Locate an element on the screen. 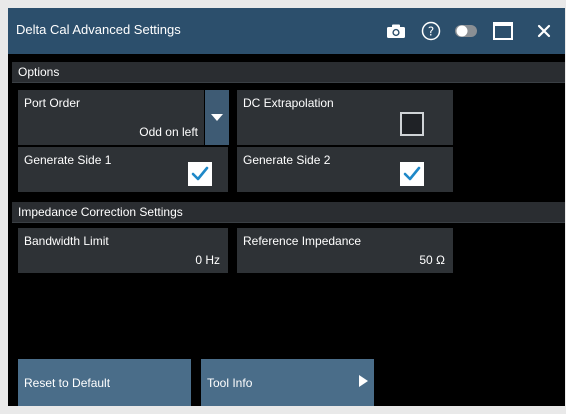  impedance-section-label: Impedance Correction Settings is located at coordinates (100, 212).